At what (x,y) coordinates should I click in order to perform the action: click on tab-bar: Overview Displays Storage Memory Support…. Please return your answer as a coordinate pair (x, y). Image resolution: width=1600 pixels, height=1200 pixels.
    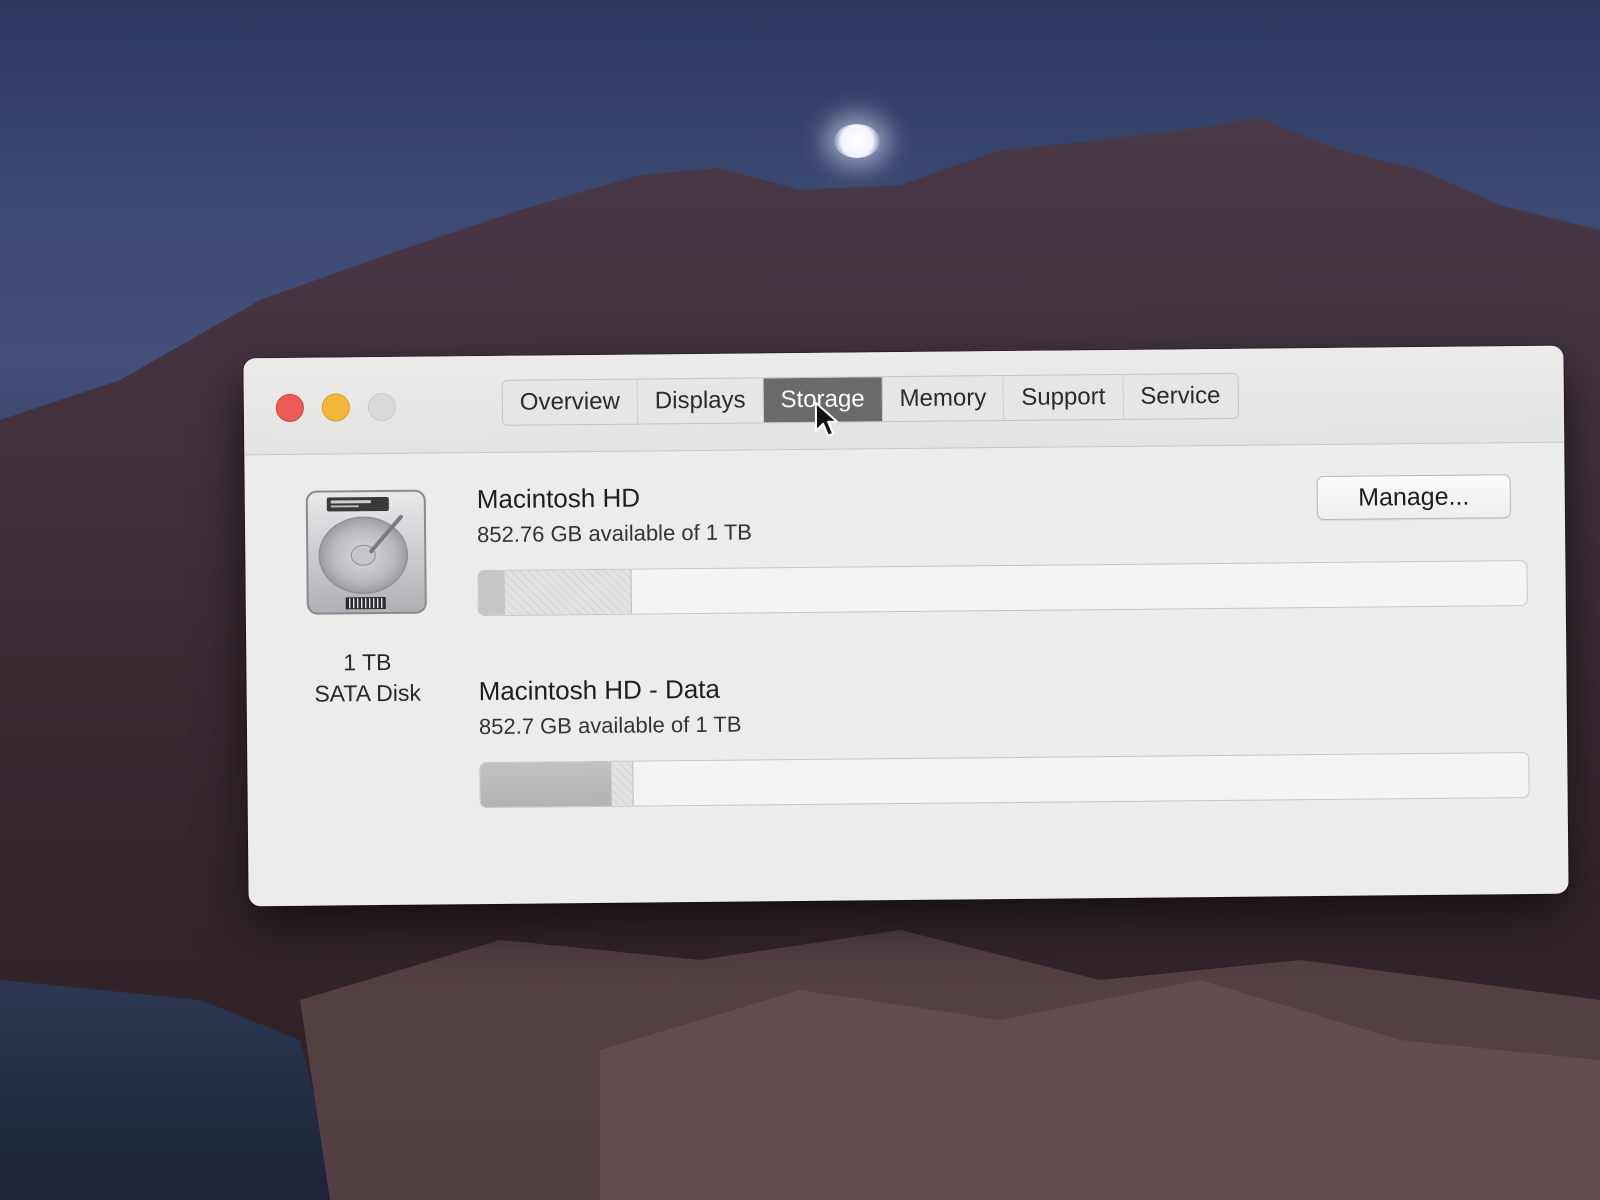
    Looking at the image, I should click on (870, 399).